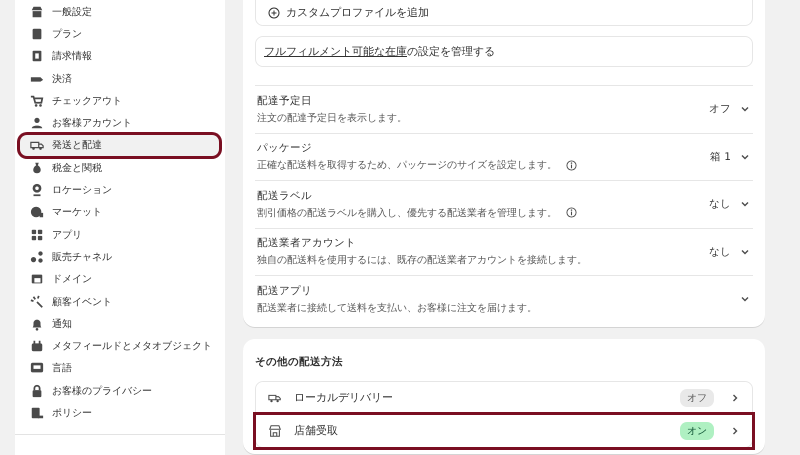 The width and height of the screenshot is (800, 455). Describe the element at coordinates (397, 308) in the screenshot. I see `setting-description: 配送業者に接続して送料を支払い、お客様に注文を届けます。` at that location.